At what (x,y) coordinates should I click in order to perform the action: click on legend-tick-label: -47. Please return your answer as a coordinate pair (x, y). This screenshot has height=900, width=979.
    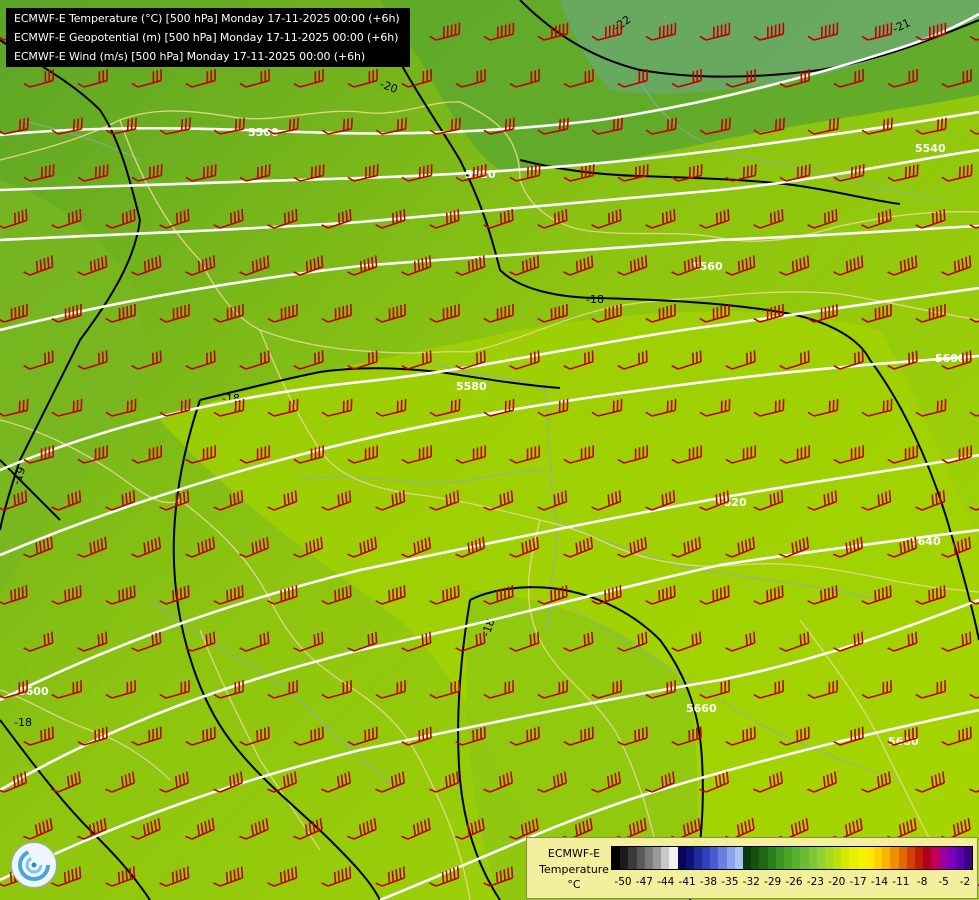
    Looking at the image, I should click on (644, 882).